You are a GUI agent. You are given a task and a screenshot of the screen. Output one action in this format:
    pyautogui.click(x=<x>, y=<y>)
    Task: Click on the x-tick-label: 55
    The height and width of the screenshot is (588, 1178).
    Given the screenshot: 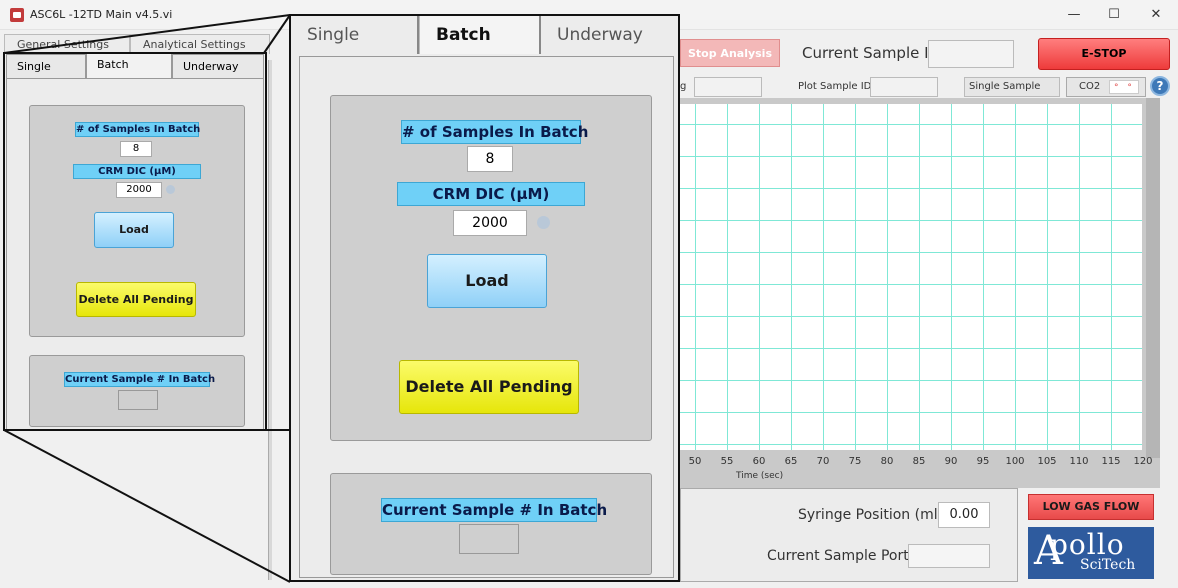 What is the action you would take?
    pyautogui.click(x=727, y=461)
    